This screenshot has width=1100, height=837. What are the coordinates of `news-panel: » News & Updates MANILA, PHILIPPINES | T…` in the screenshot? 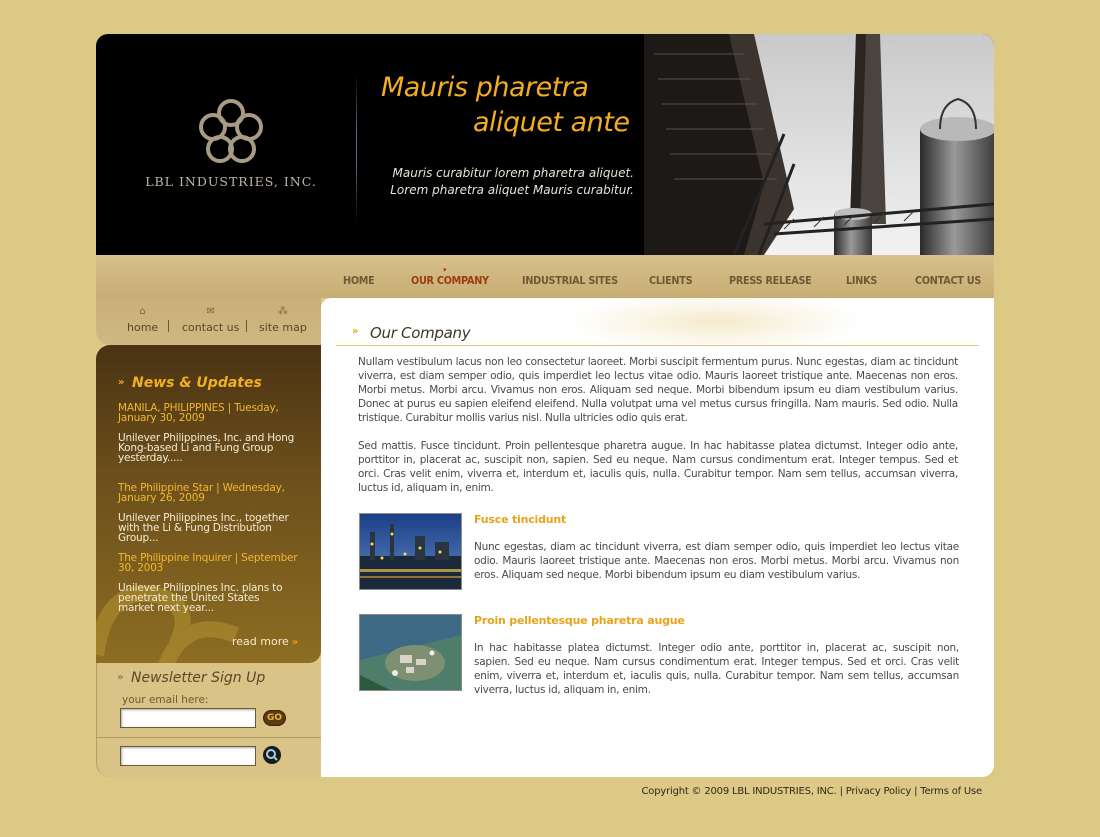 It's located at (208, 504).